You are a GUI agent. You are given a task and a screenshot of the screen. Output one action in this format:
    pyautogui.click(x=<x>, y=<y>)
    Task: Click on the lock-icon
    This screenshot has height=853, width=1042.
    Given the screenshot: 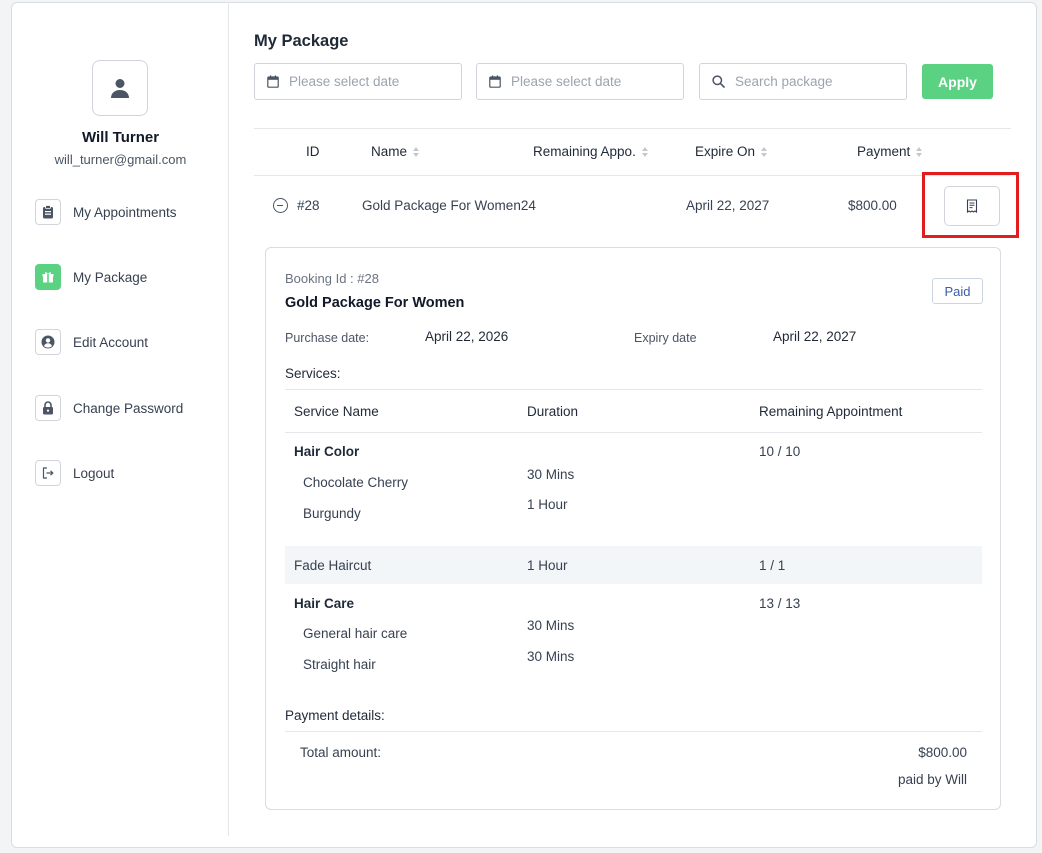 What is the action you would take?
    pyautogui.click(x=48, y=408)
    